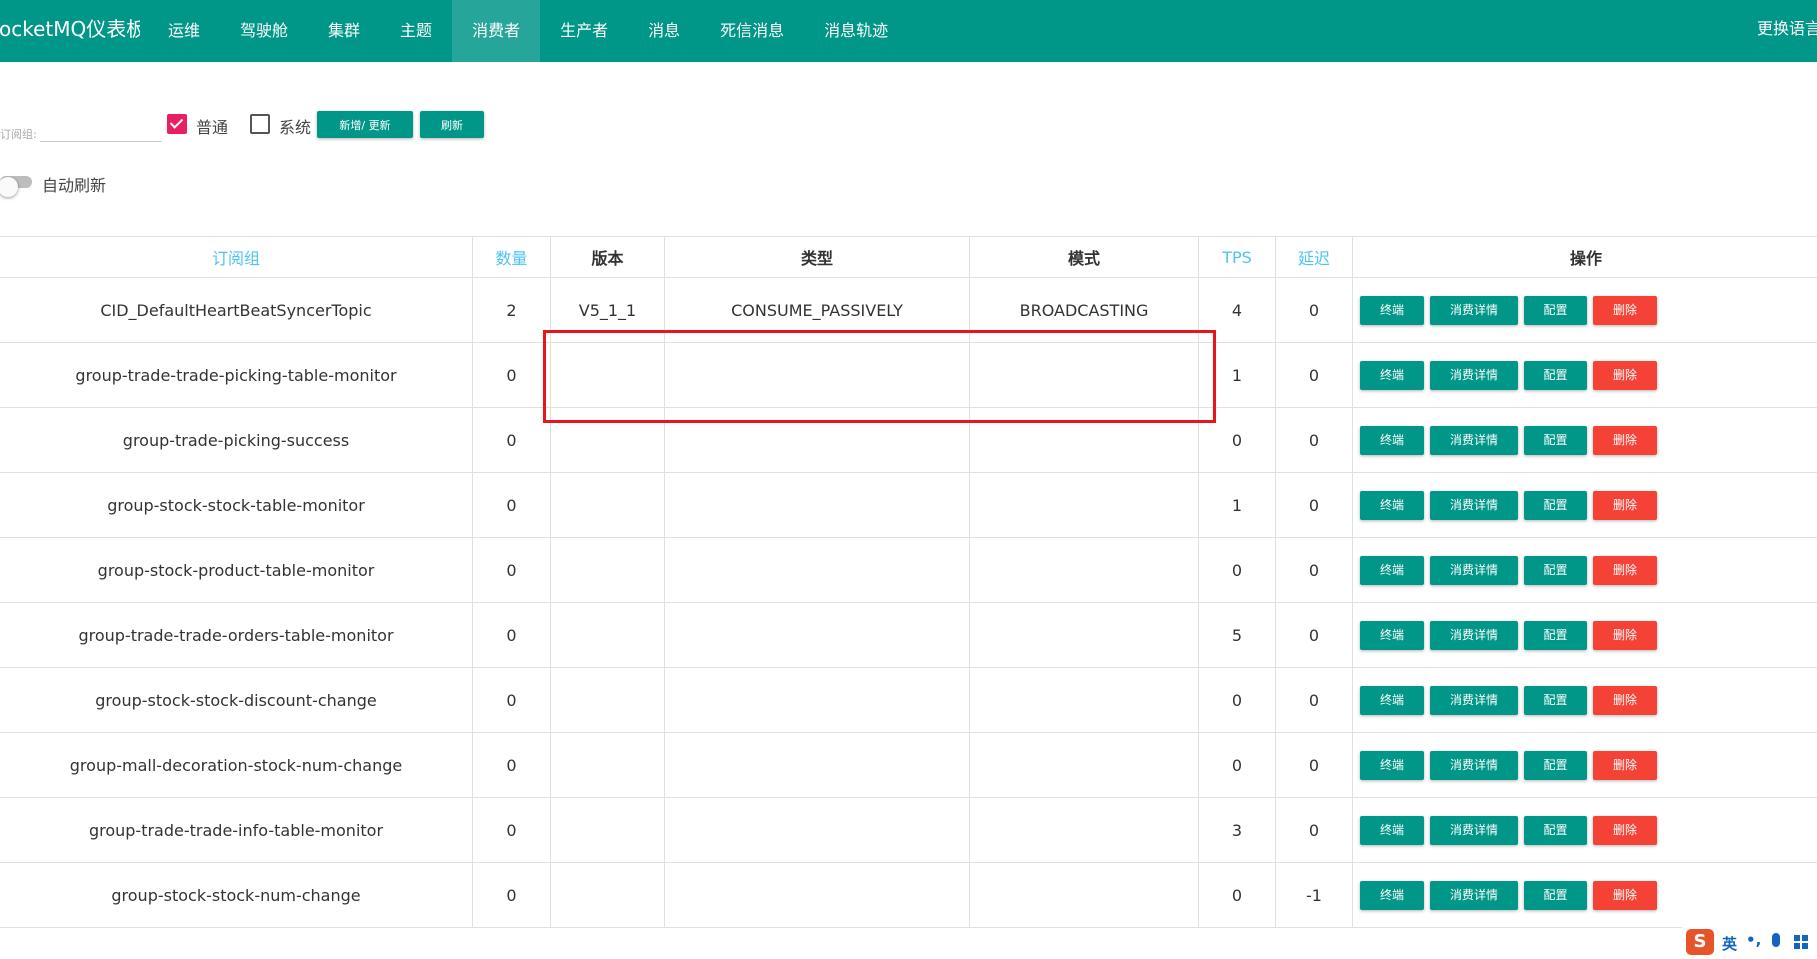 This screenshot has width=1817, height=959. What do you see at coordinates (1700, 942) in the screenshot?
I see `sogou-logo-icon: S` at bounding box center [1700, 942].